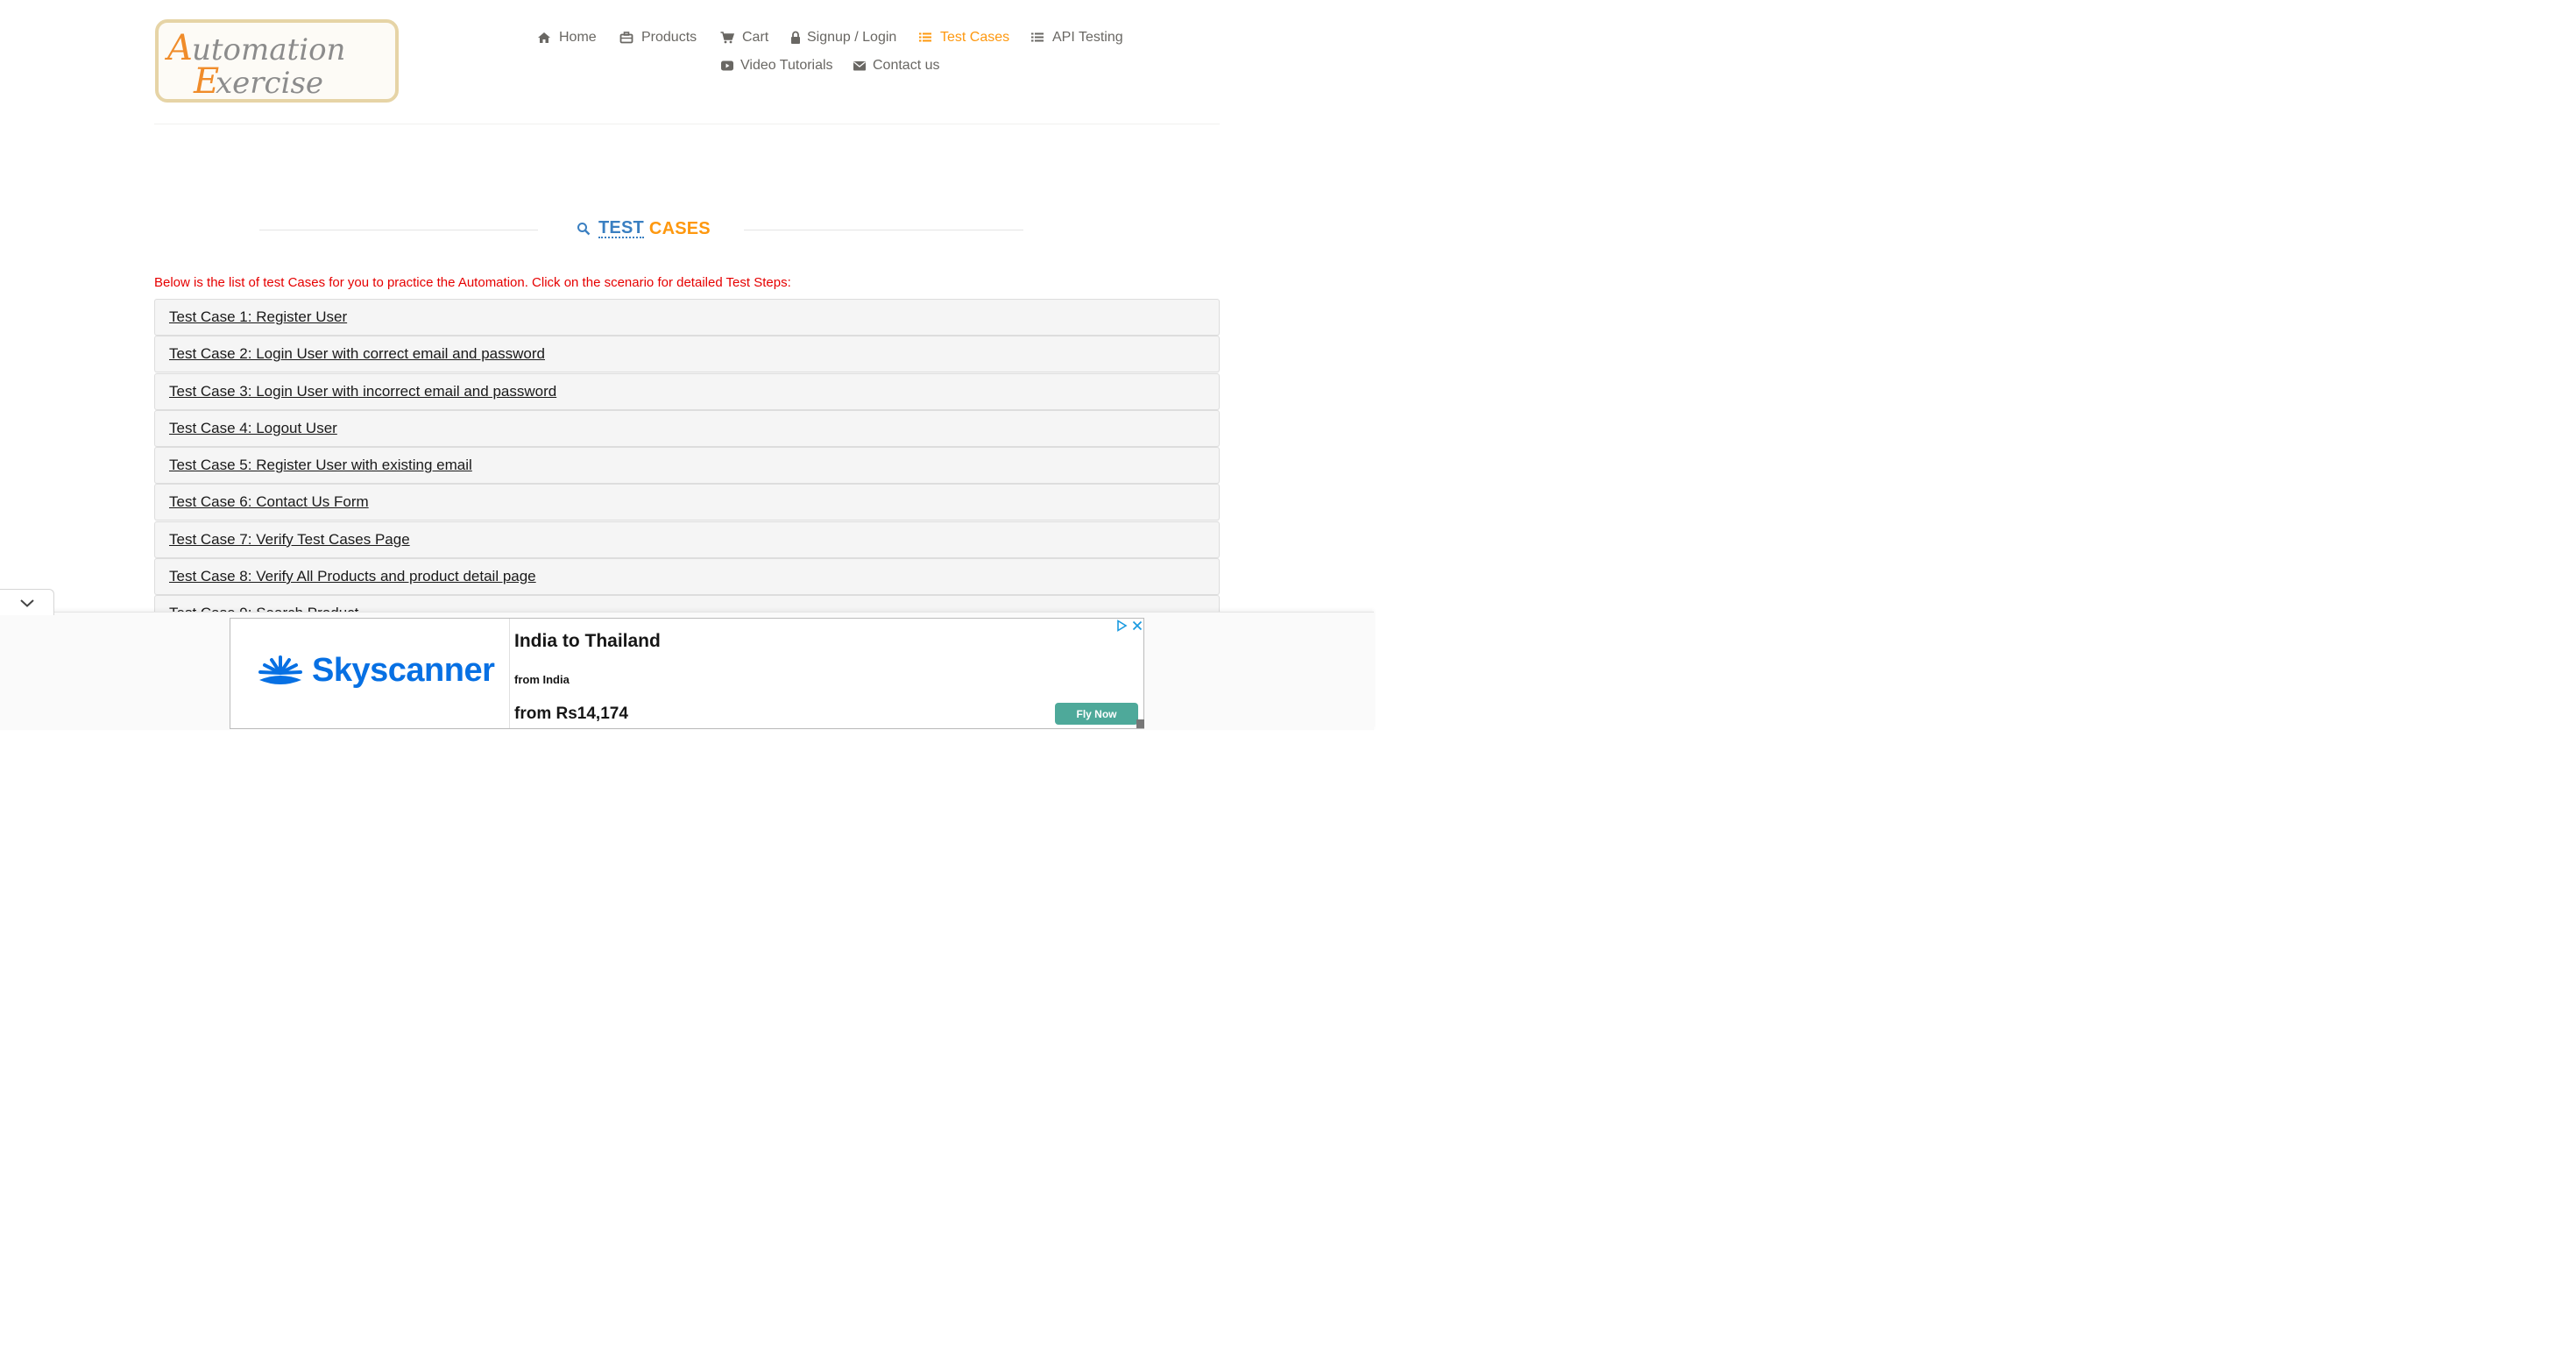 Image resolution: width=2576 pixels, height=1367 pixels. What do you see at coordinates (277, 61) in the screenshot?
I see `site-logo: A utomation E xercise` at bounding box center [277, 61].